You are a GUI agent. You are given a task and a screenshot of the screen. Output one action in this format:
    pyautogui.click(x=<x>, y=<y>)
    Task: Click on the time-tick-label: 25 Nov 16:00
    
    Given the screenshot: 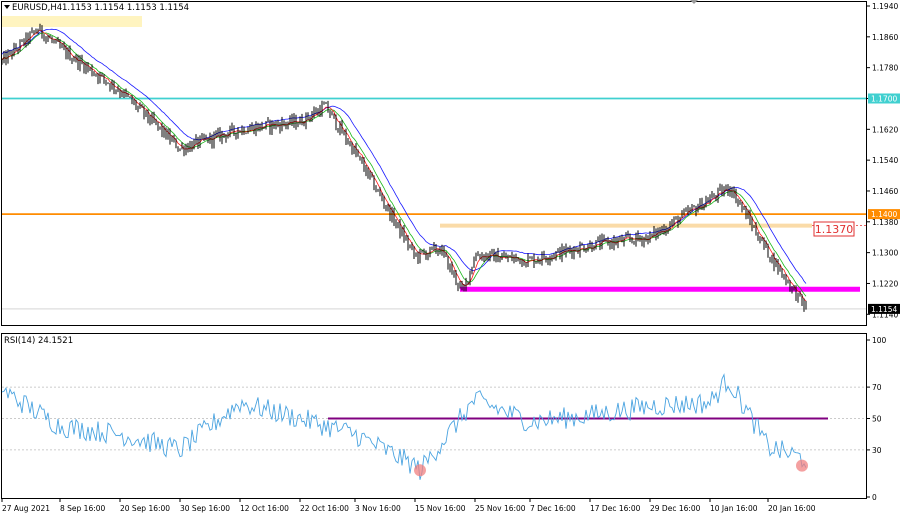 What is the action you would take?
    pyautogui.click(x=500, y=508)
    